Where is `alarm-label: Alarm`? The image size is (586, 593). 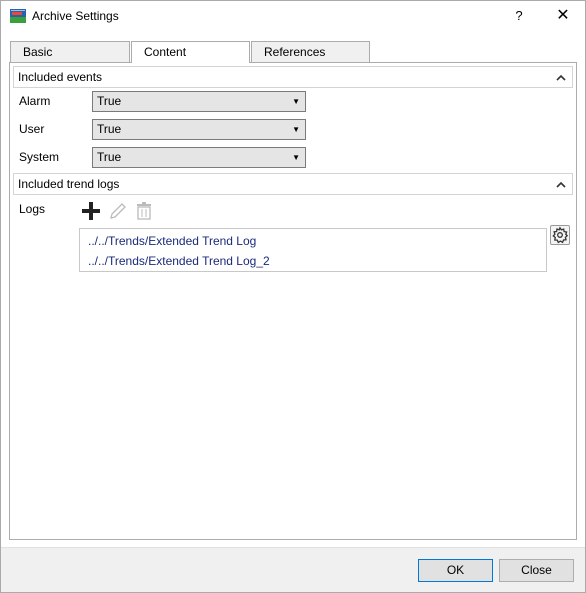 alarm-label: Alarm is located at coordinates (35, 101).